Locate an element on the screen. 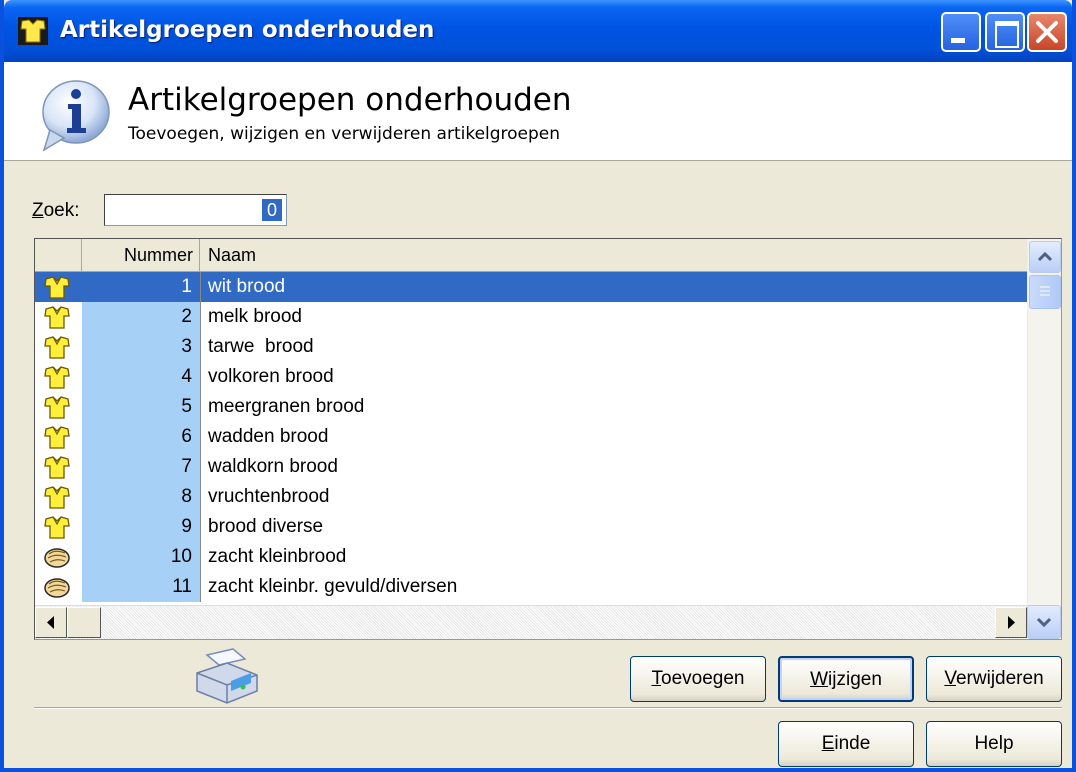 This screenshot has width=1076, height=772. wijzigen-label: Wijzigen is located at coordinates (846, 679).